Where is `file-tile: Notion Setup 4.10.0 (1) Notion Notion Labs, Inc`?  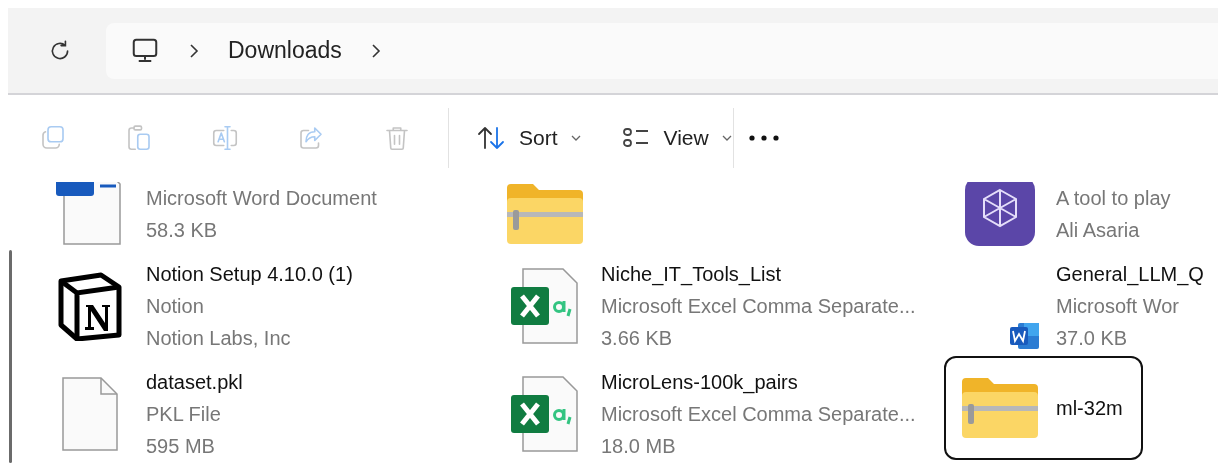
file-tile: Notion Setup 4.10.0 (1) Notion Notion Labs, Inc is located at coordinates (201, 304).